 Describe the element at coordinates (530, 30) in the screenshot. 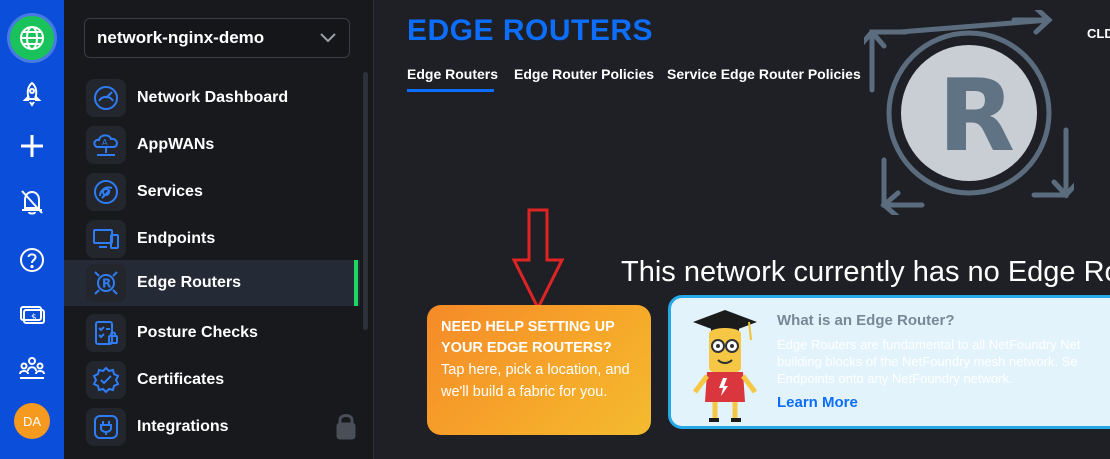

I see `page-title: EDGE ROUTERS` at that location.